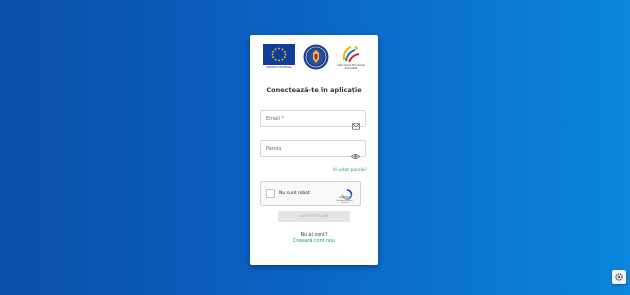  Describe the element at coordinates (294, 193) in the screenshot. I see `recaptcha-label: Nu sunt robot` at that location.